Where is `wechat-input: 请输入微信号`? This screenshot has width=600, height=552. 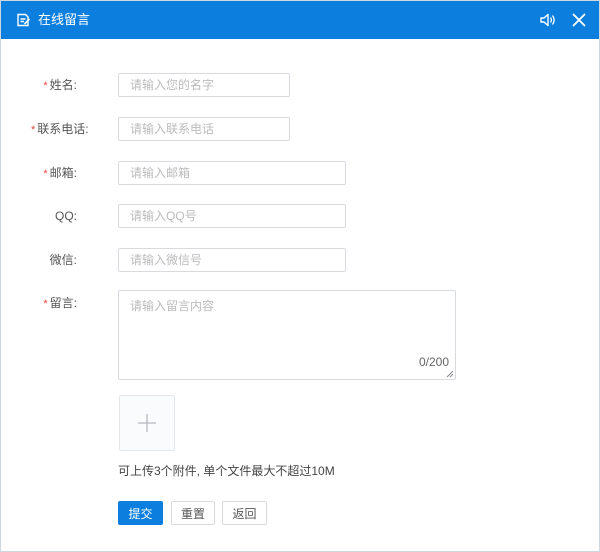 wechat-input: 请输入微信号 is located at coordinates (232, 260).